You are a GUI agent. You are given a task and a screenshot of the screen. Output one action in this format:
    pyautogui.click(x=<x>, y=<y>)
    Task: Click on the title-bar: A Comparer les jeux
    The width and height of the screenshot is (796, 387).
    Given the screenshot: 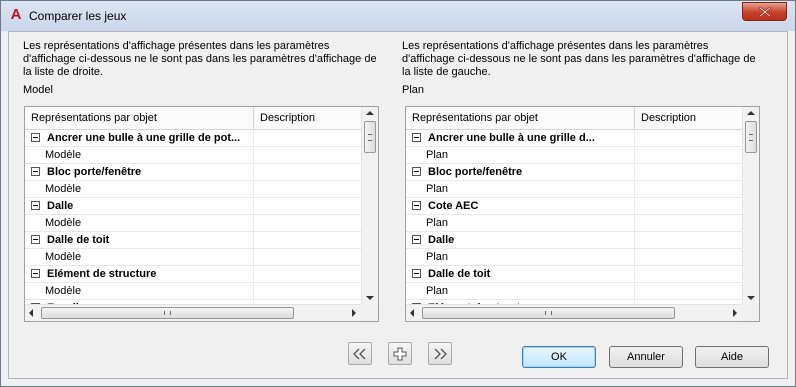 What is the action you would take?
    pyautogui.click(x=398, y=16)
    